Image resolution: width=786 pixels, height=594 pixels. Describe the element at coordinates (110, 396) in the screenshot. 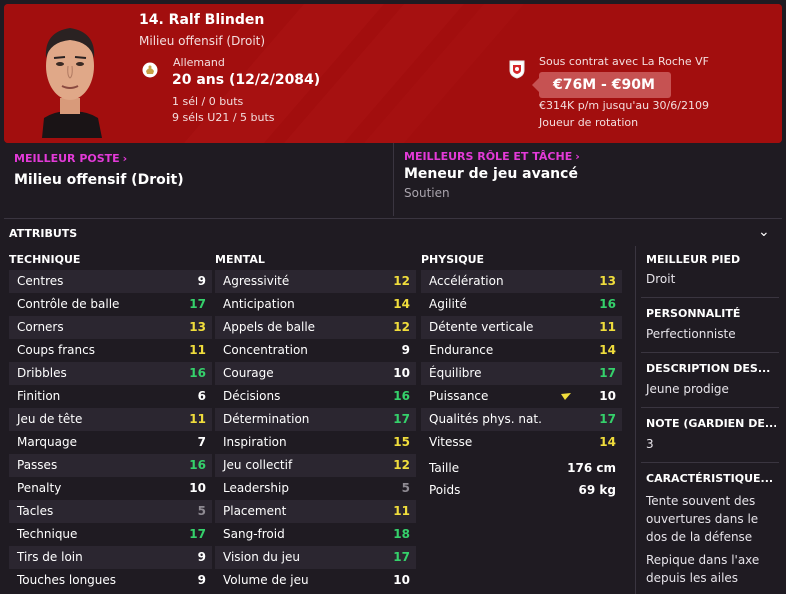

I see `attribute-row: Finition 6` at that location.